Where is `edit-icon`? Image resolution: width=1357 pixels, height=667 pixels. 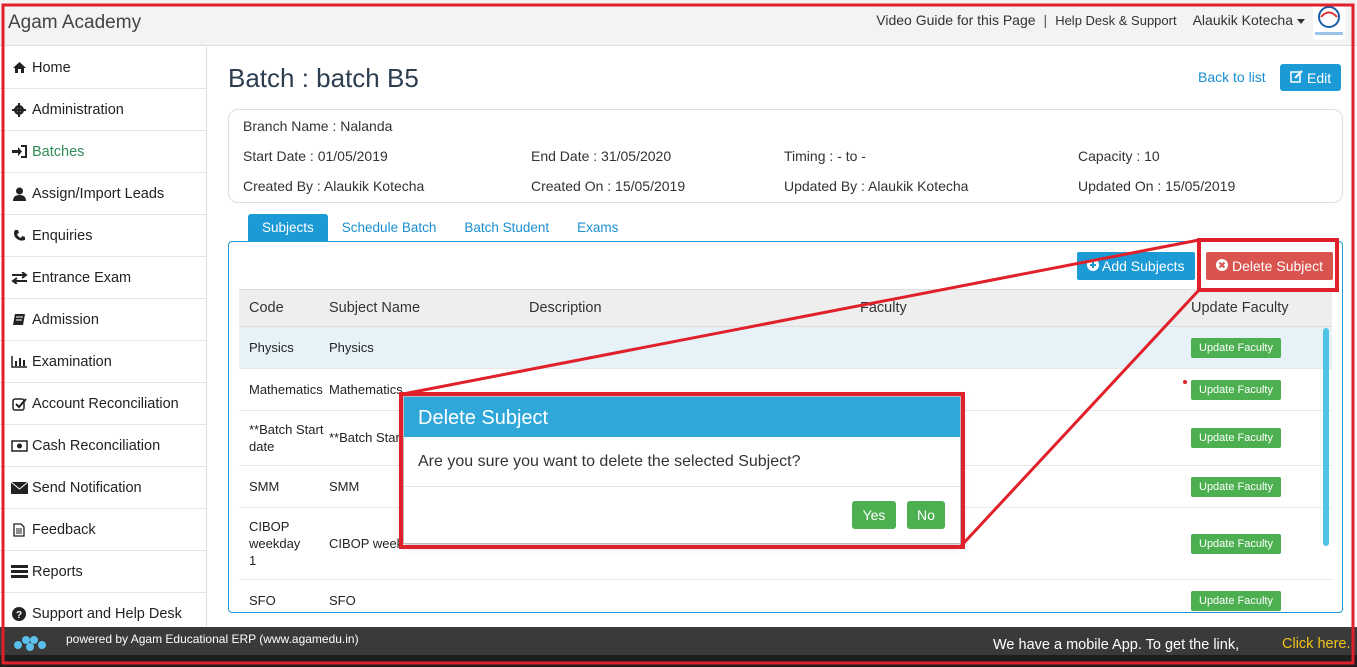
edit-icon is located at coordinates (1296, 77).